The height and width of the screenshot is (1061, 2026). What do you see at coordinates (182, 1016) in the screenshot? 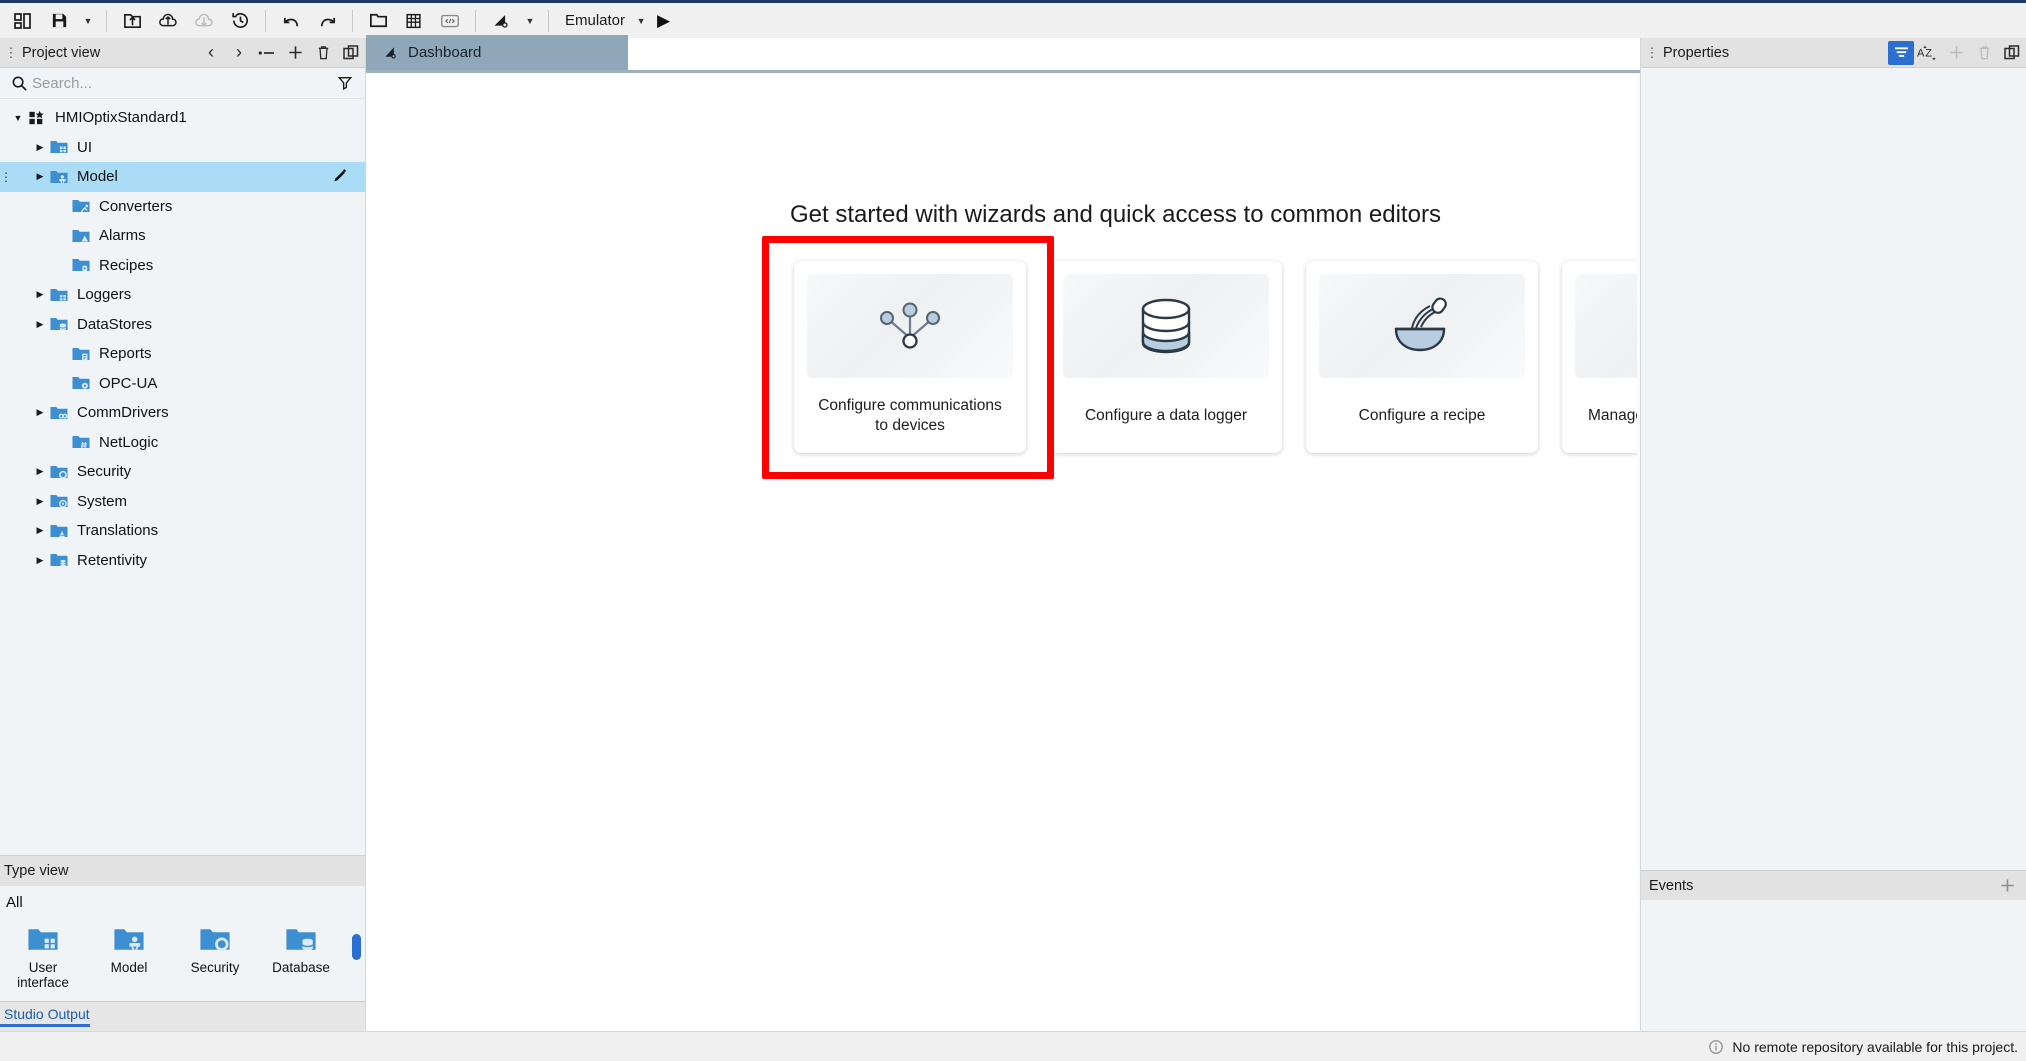
I see `studio-output-tab: Studio Output` at bounding box center [182, 1016].